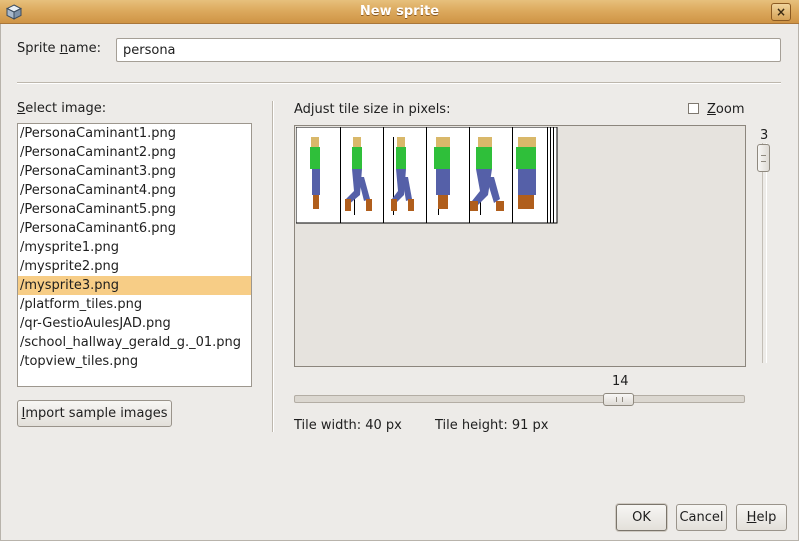 This screenshot has height=541, width=799. What do you see at coordinates (134, 171) in the screenshot?
I see `image-list-item: /PersonaCaminant3.png` at bounding box center [134, 171].